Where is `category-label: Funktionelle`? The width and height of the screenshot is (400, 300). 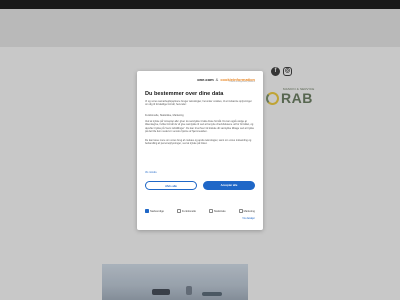 category-label: Funktionelle is located at coordinates (188, 211).